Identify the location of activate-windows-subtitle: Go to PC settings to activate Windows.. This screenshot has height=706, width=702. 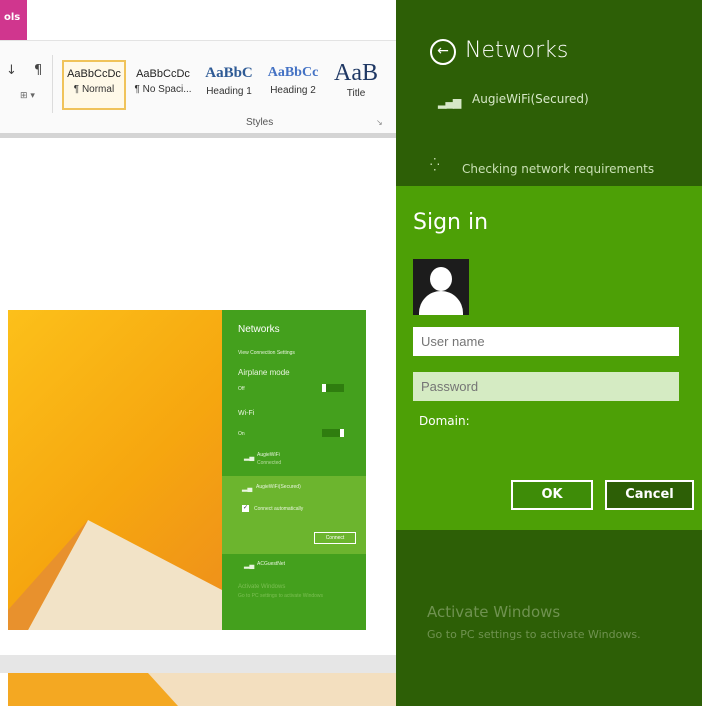
(534, 634).